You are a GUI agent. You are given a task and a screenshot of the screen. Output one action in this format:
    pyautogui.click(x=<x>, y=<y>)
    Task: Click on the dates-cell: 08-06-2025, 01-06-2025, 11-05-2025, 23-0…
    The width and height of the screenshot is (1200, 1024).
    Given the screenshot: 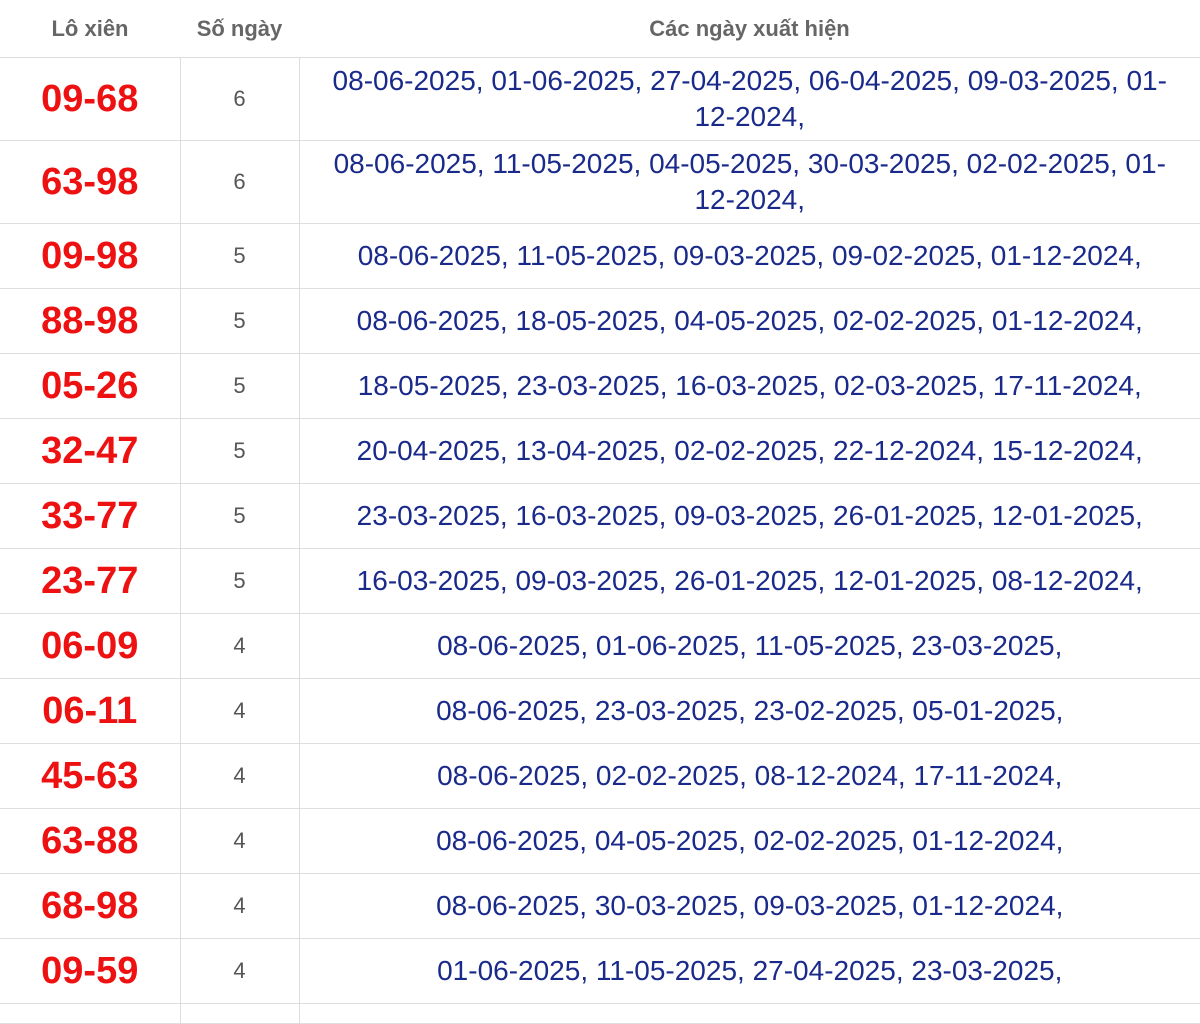 What is the action you would take?
    pyautogui.click(x=749, y=646)
    